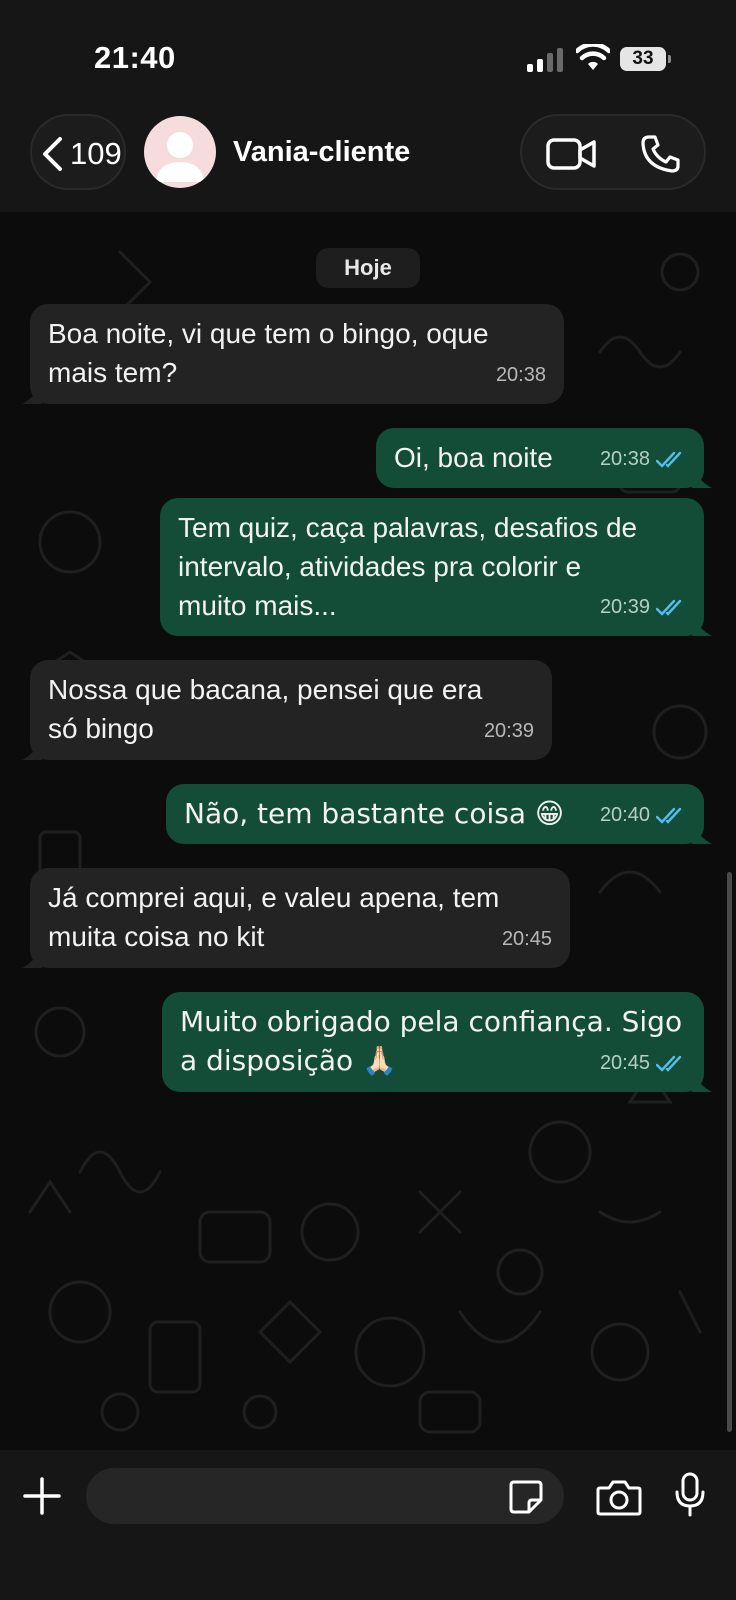 The image size is (736, 1600). I want to click on message-text: Não, tem bastante coisa 😁, so click(374, 813).